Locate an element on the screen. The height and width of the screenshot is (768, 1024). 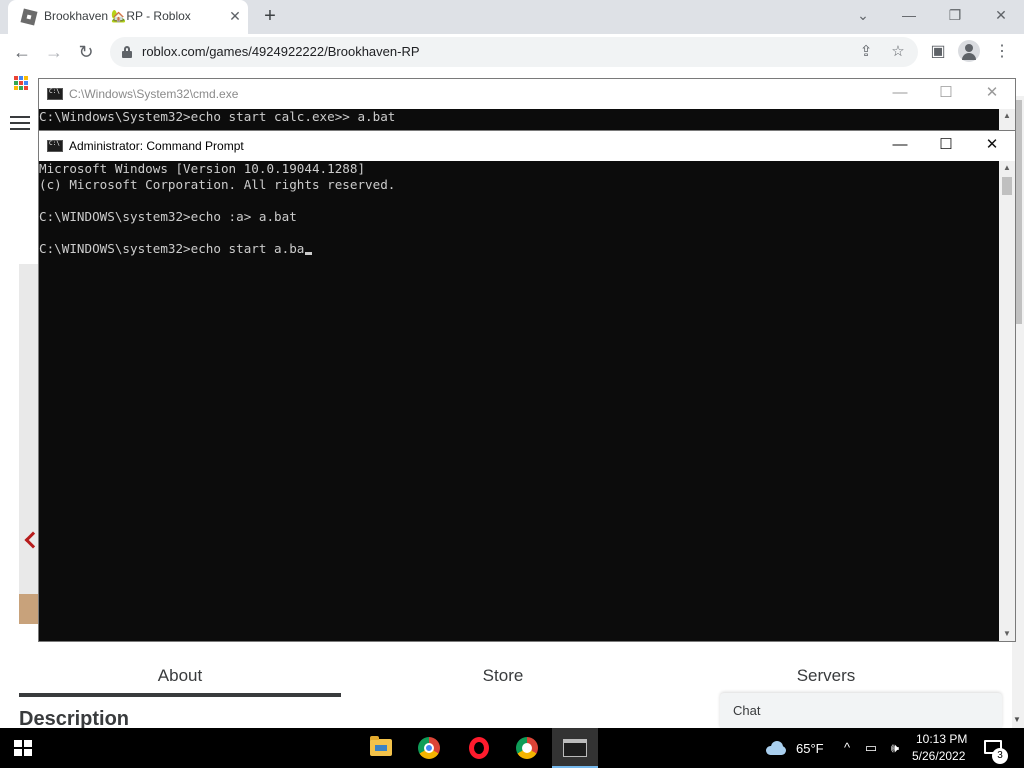
weather-temperature: 65°F is located at coordinates (810, 748).